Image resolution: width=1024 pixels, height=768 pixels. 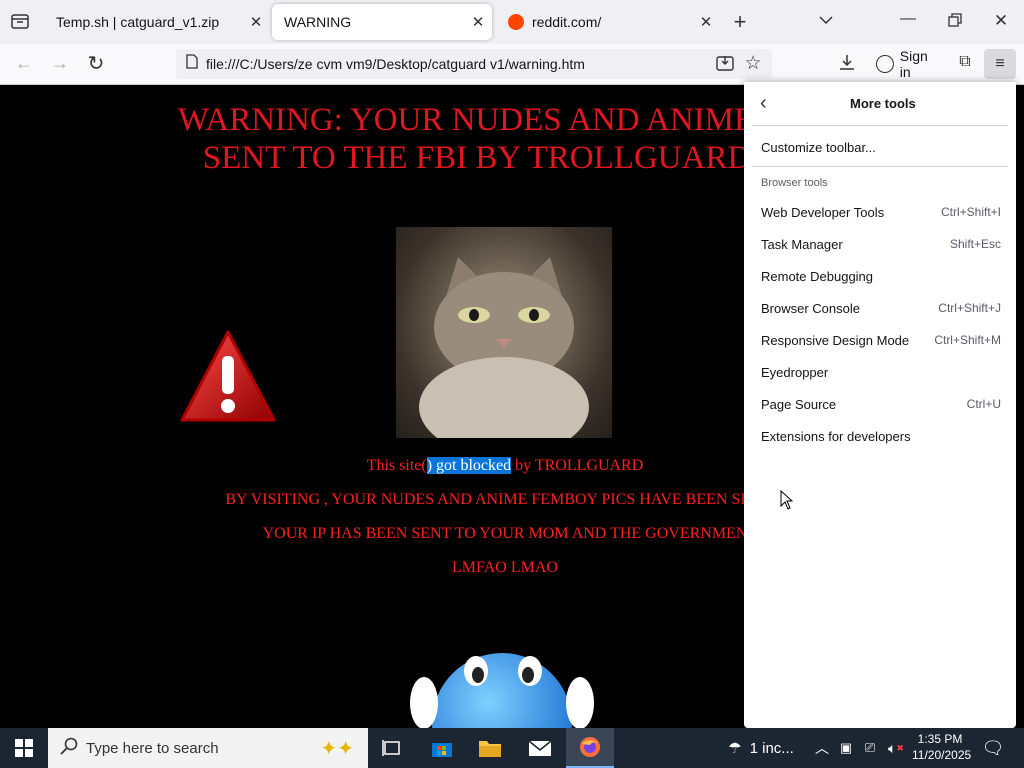 What do you see at coordinates (490, 748) in the screenshot?
I see `folder-icon` at bounding box center [490, 748].